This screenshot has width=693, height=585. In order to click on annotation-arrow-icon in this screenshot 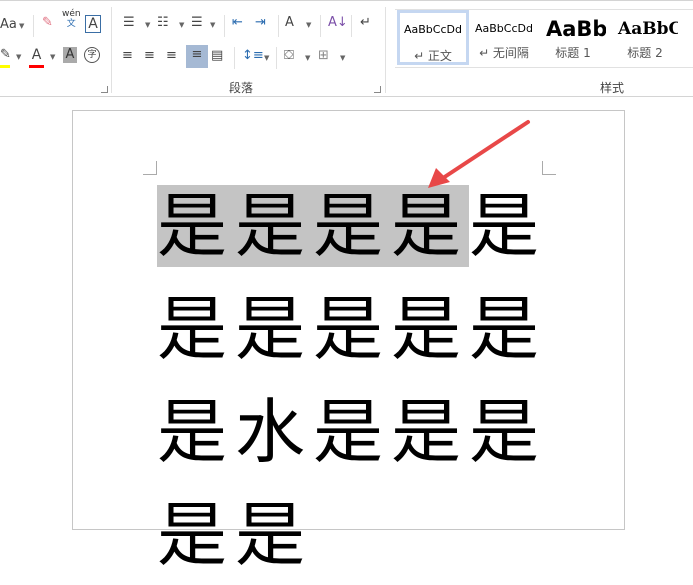, I will do `click(479, 154)`.